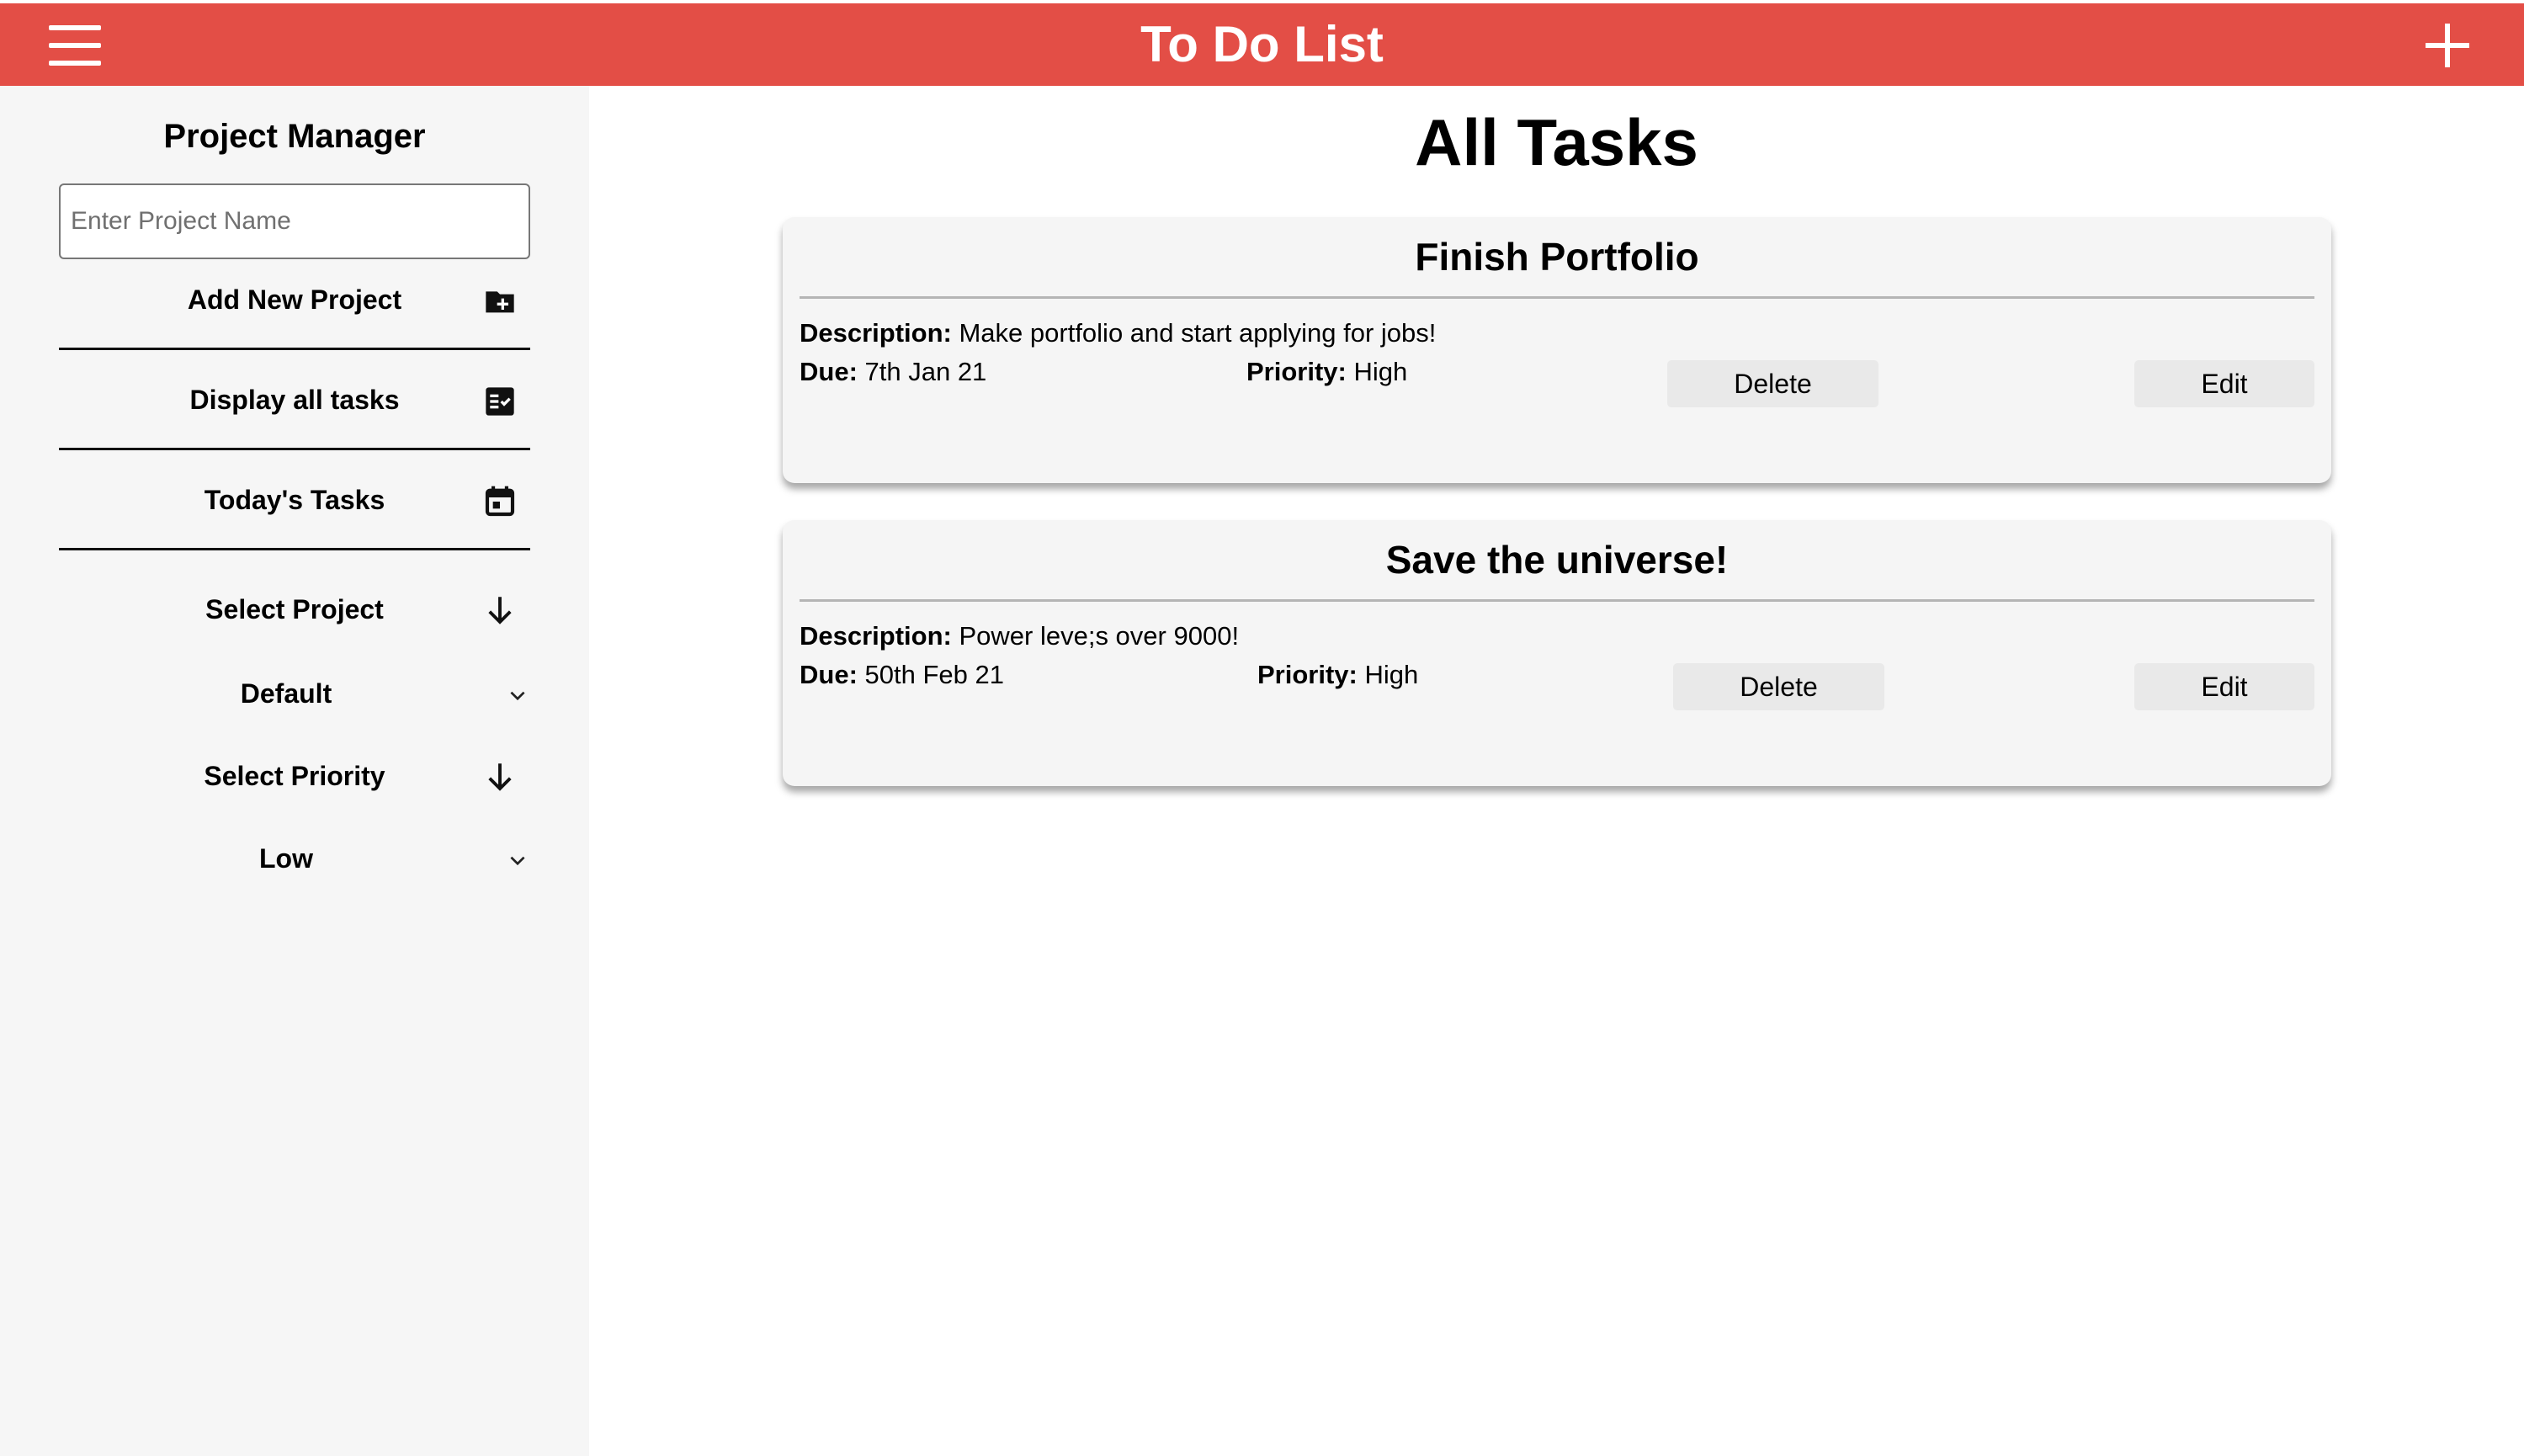 The height and width of the screenshot is (1456, 2524). What do you see at coordinates (294, 221) in the screenshot?
I see `project-name-input` at bounding box center [294, 221].